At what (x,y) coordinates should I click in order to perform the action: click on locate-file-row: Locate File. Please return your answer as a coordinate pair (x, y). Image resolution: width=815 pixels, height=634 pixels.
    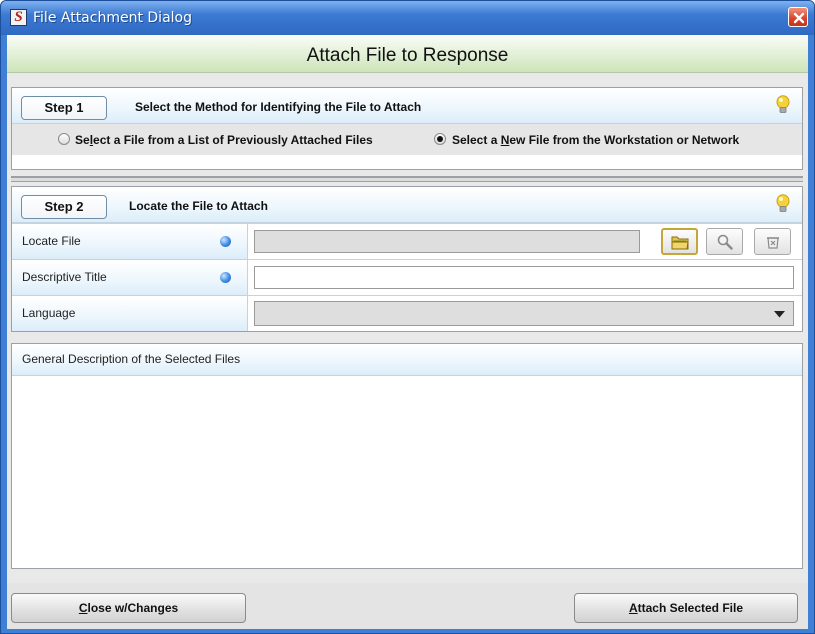
    Looking at the image, I should click on (407, 241).